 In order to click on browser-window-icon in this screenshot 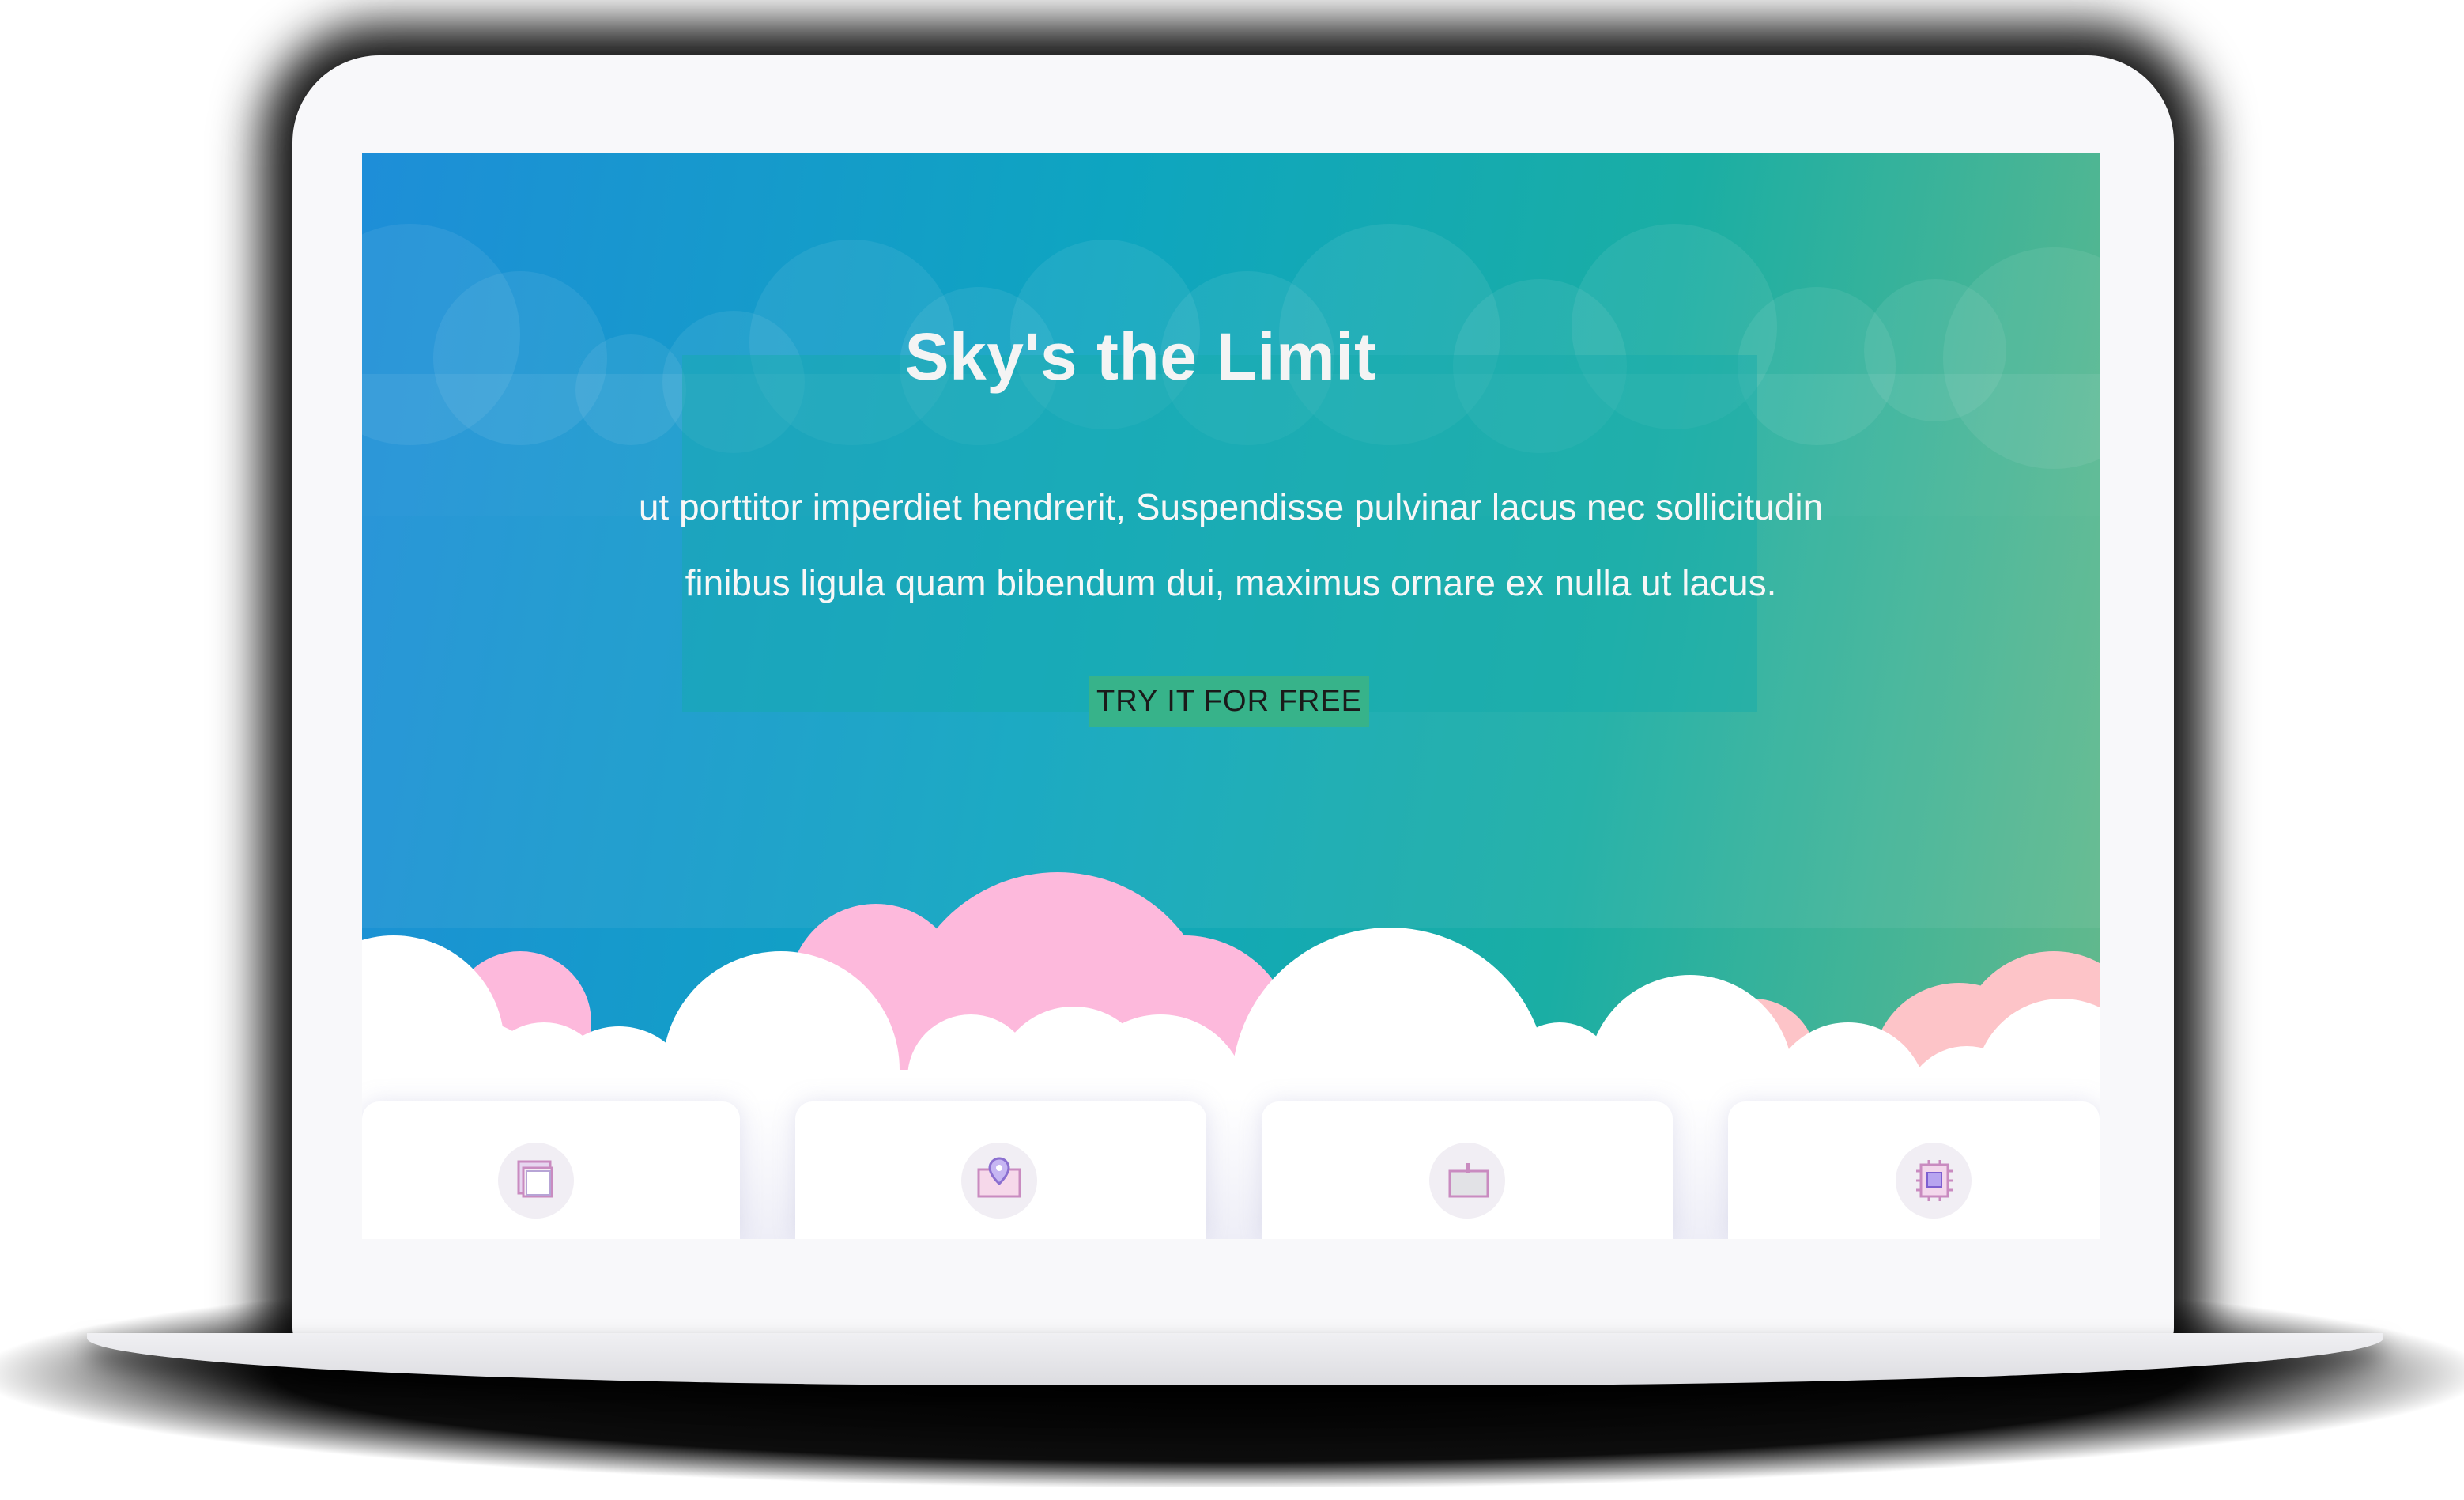, I will do `click(1467, 1181)`.